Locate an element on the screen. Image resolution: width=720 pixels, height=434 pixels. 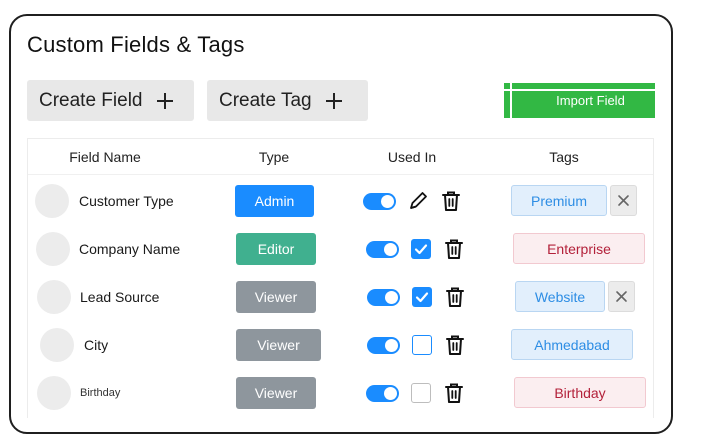
type-badge-admin: Admin is located at coordinates (274, 201).